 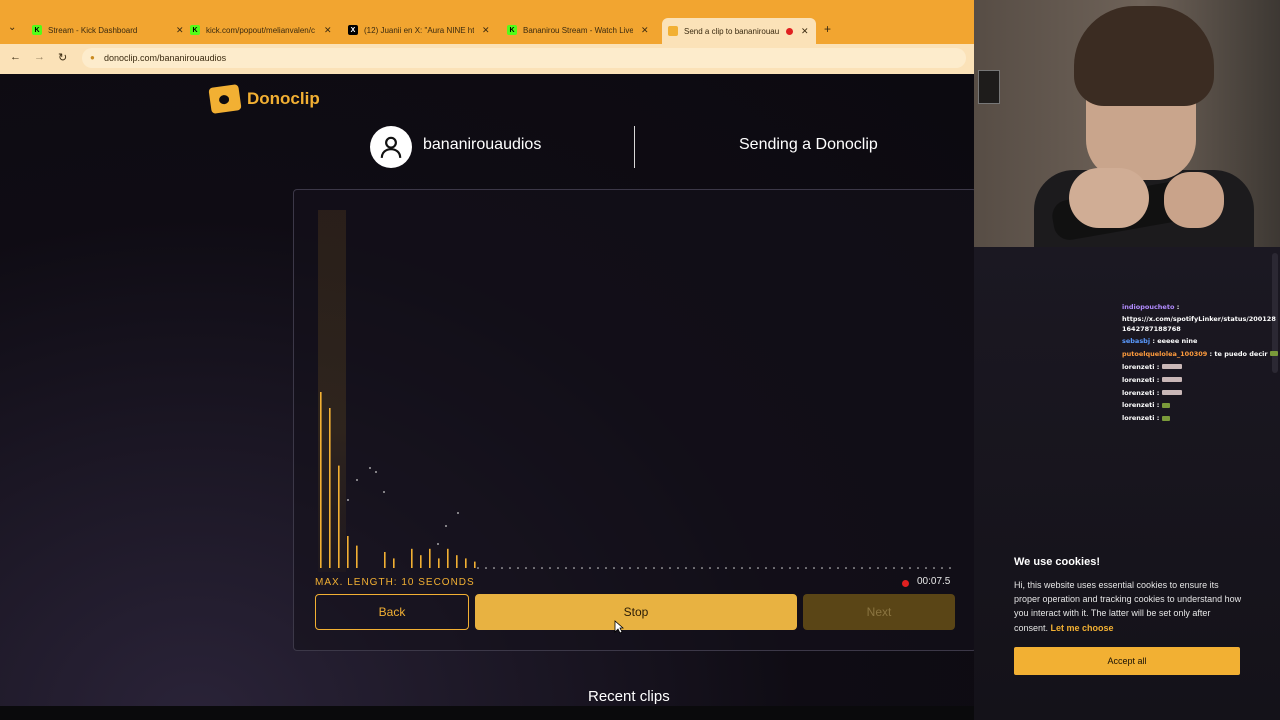 I want to click on chat-username: indiopoucheto, so click(x=1148, y=307).